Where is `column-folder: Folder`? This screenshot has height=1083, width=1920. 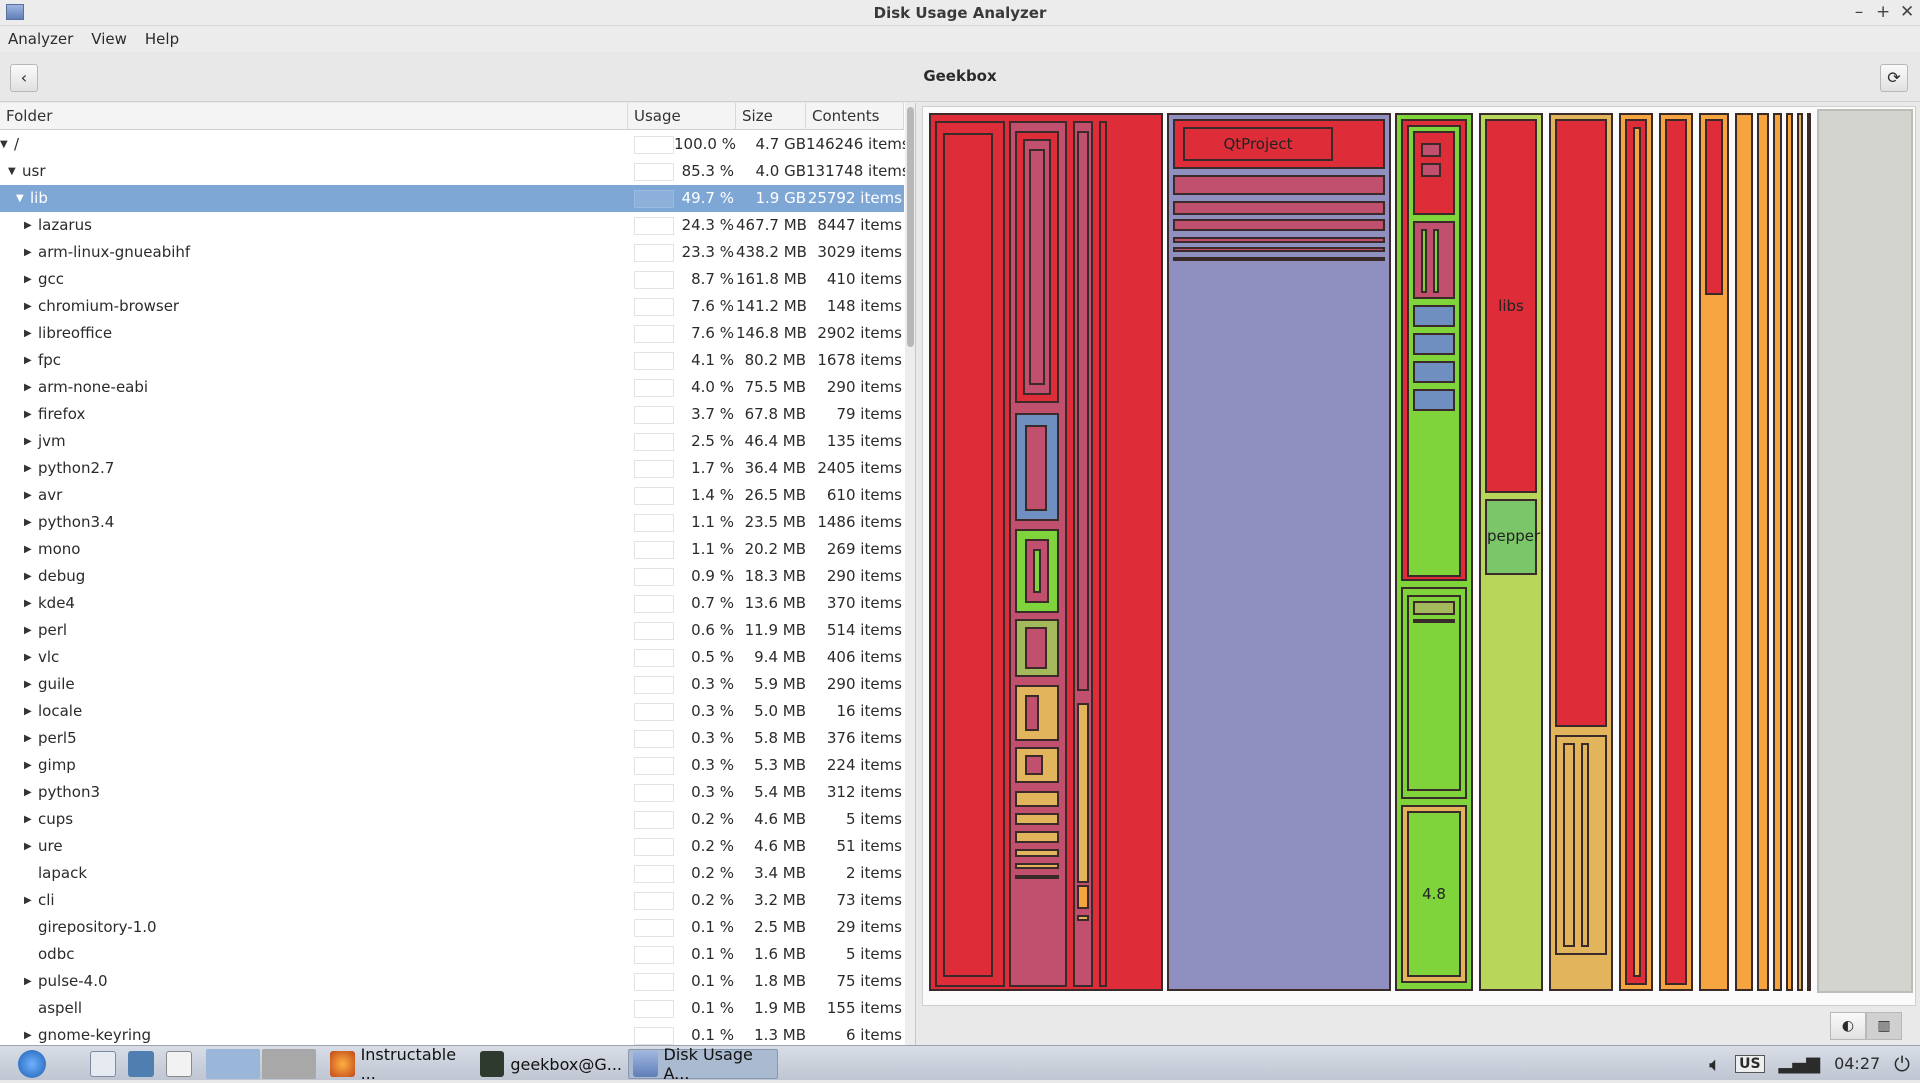
column-folder: Folder is located at coordinates (314, 116).